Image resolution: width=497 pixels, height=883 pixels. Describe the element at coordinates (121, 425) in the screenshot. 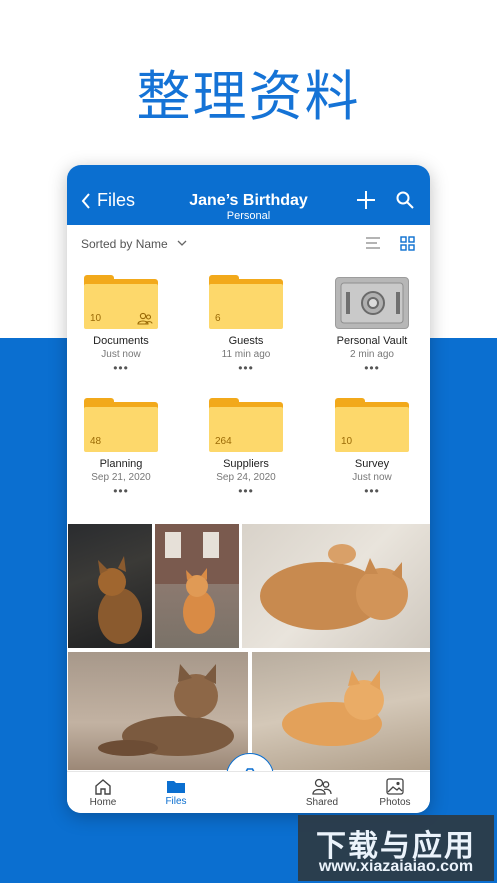

I see `folder-icon: 48` at that location.